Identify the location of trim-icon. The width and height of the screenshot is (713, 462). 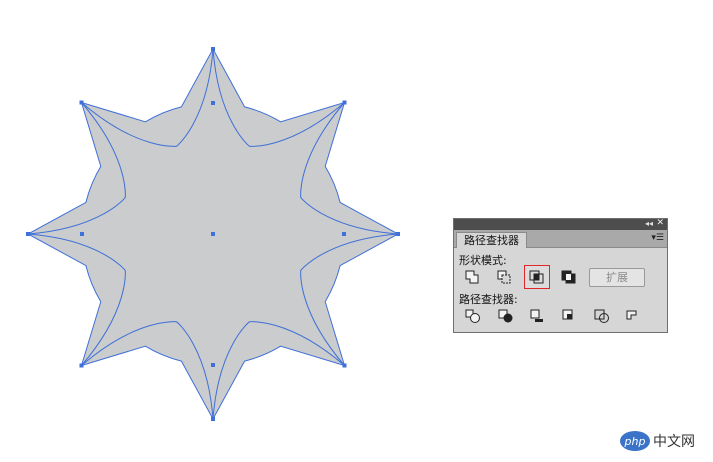
(505, 316).